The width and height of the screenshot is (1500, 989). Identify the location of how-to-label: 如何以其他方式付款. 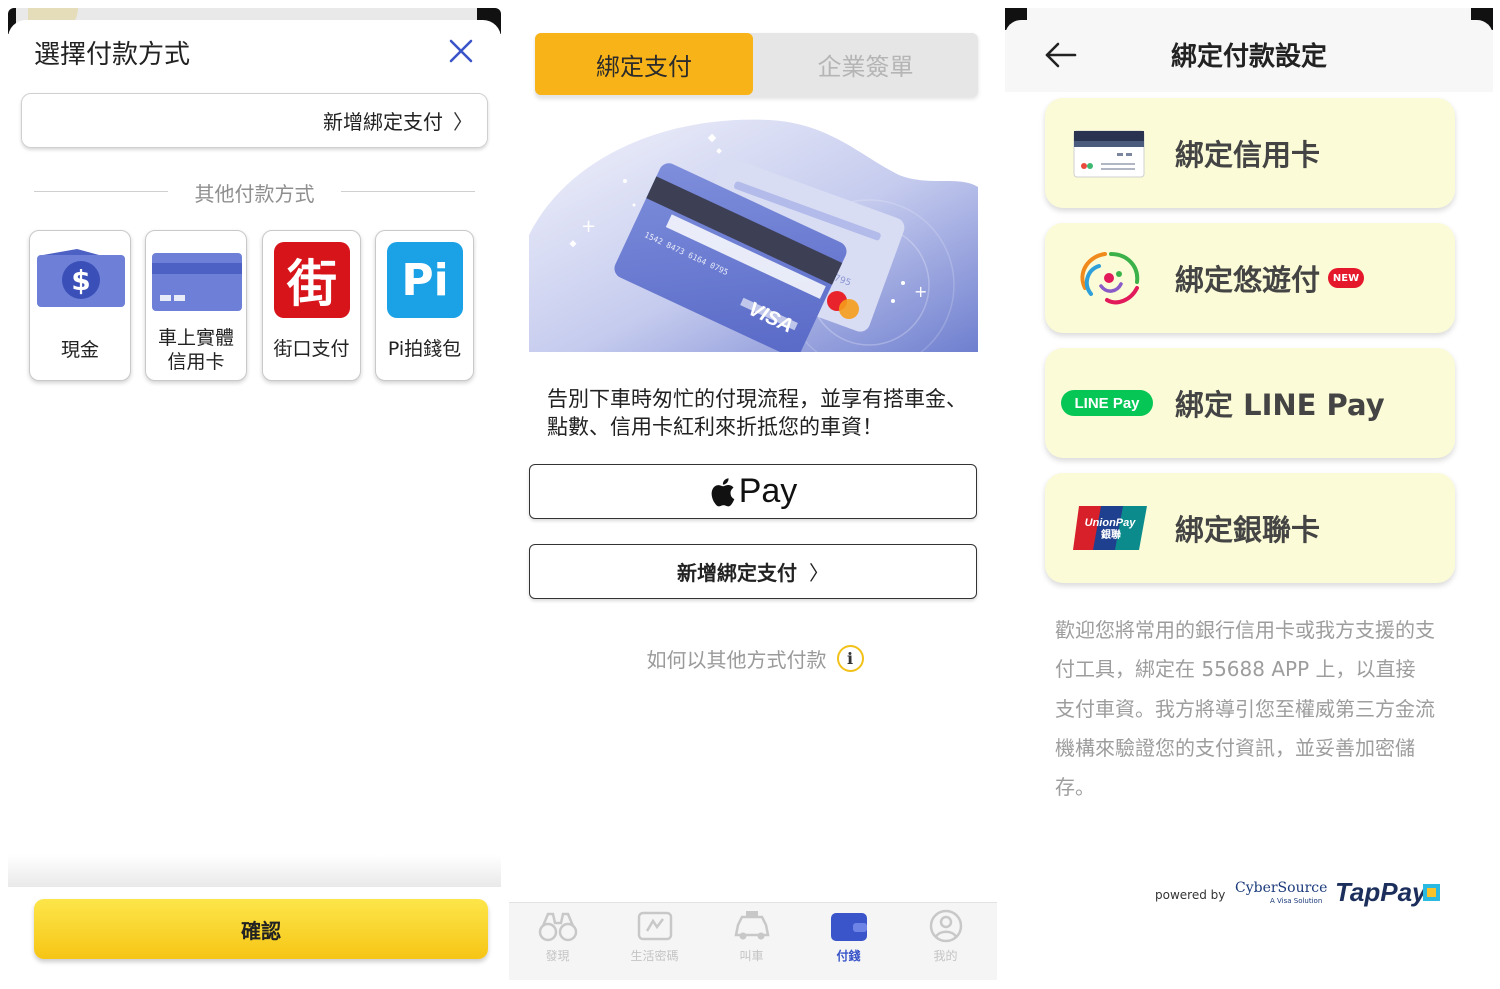
(736, 660).